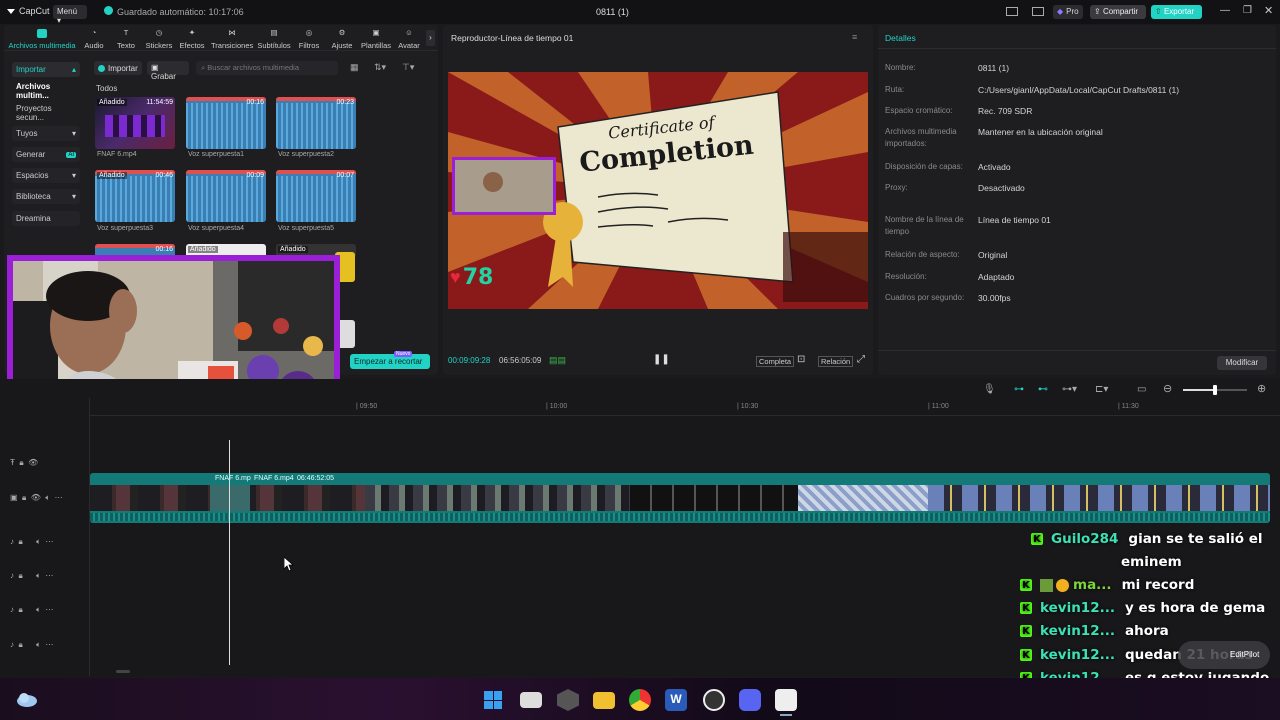 The image size is (1280, 720). I want to click on task-view-icon, so click(531, 700).